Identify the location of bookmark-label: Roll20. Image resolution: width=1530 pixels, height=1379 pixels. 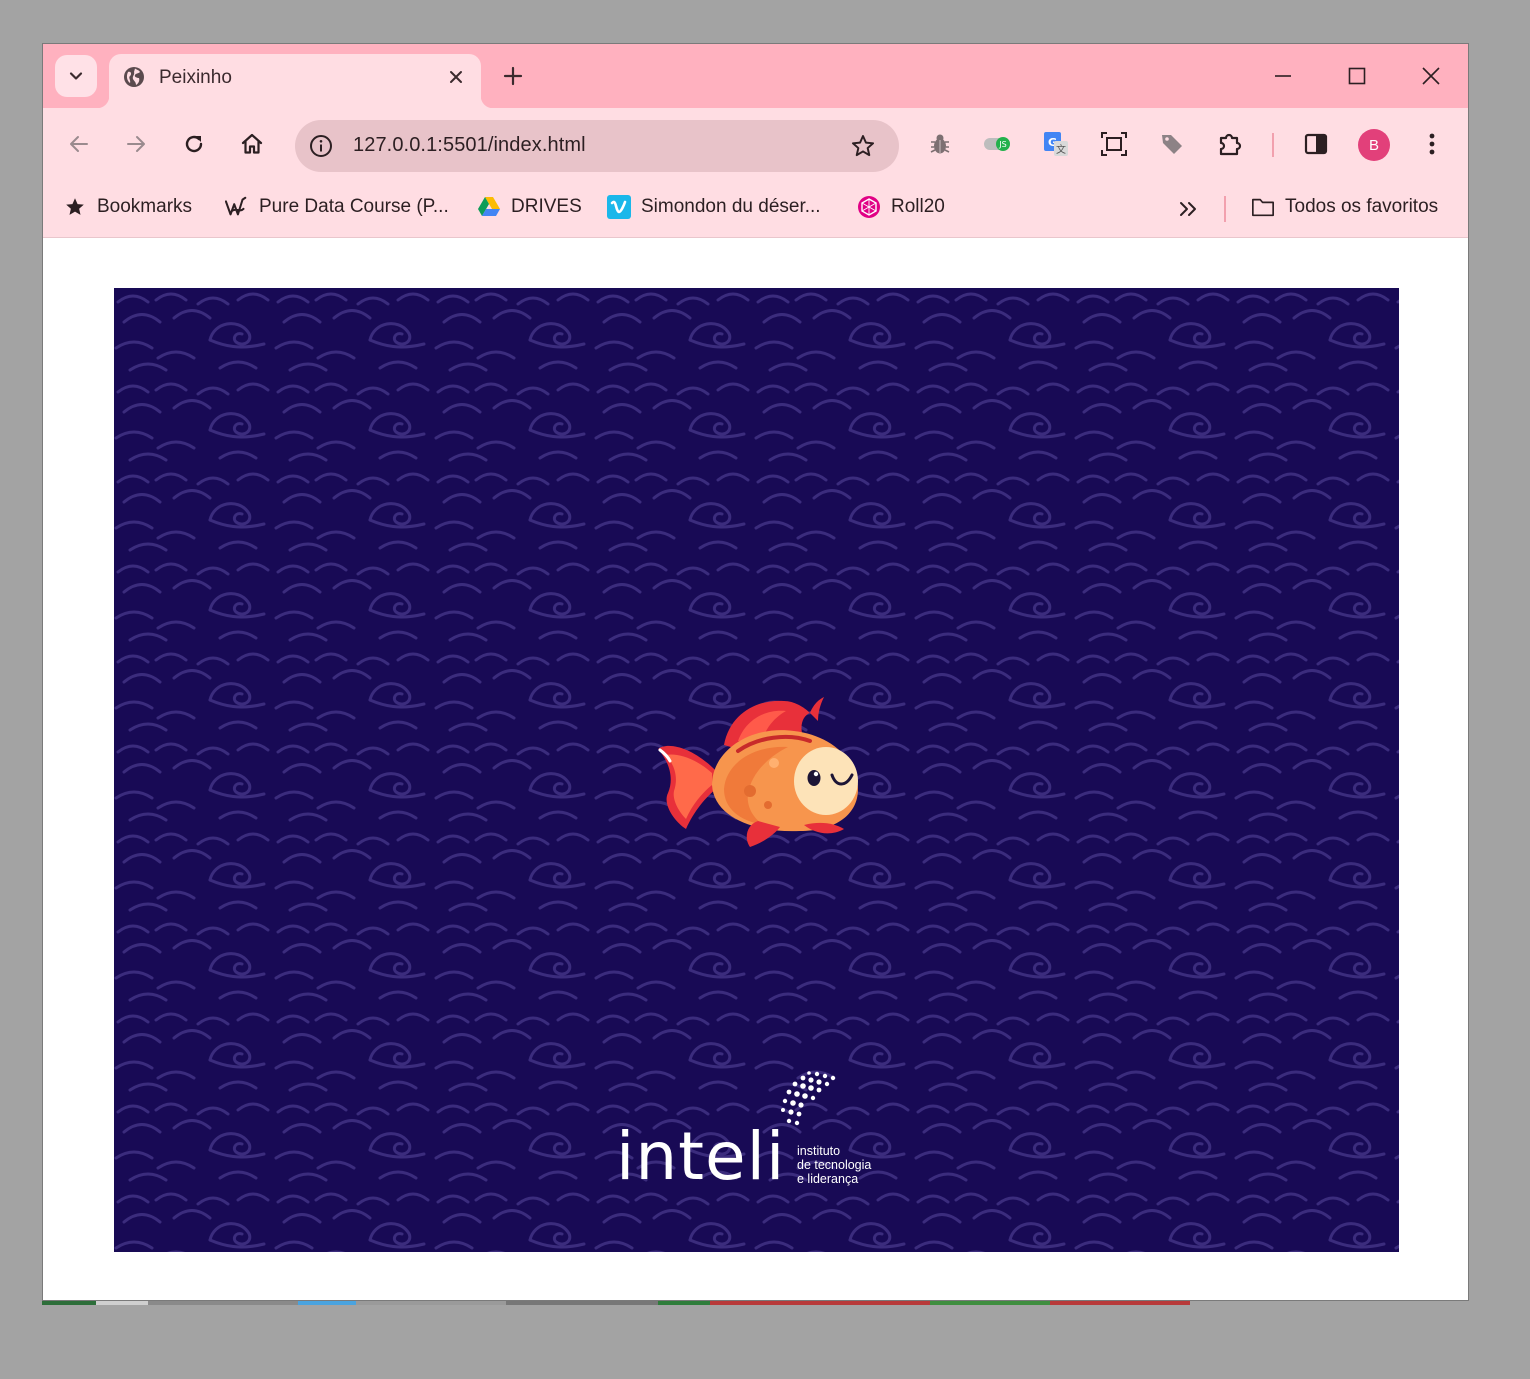
(918, 206).